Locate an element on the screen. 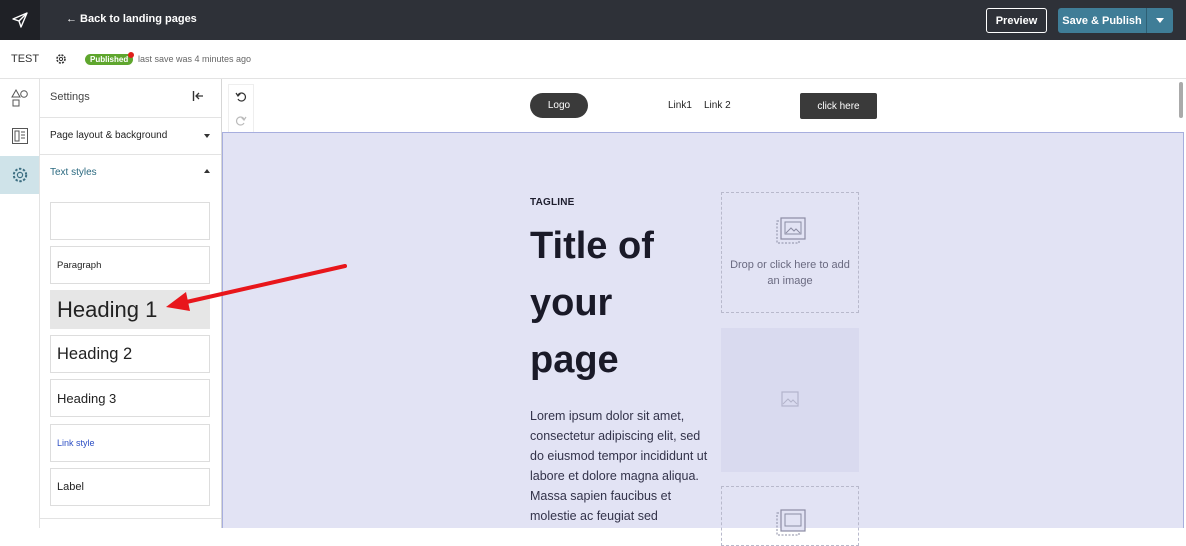 The width and height of the screenshot is (1186, 546). layout-icon is located at coordinates (19, 136).